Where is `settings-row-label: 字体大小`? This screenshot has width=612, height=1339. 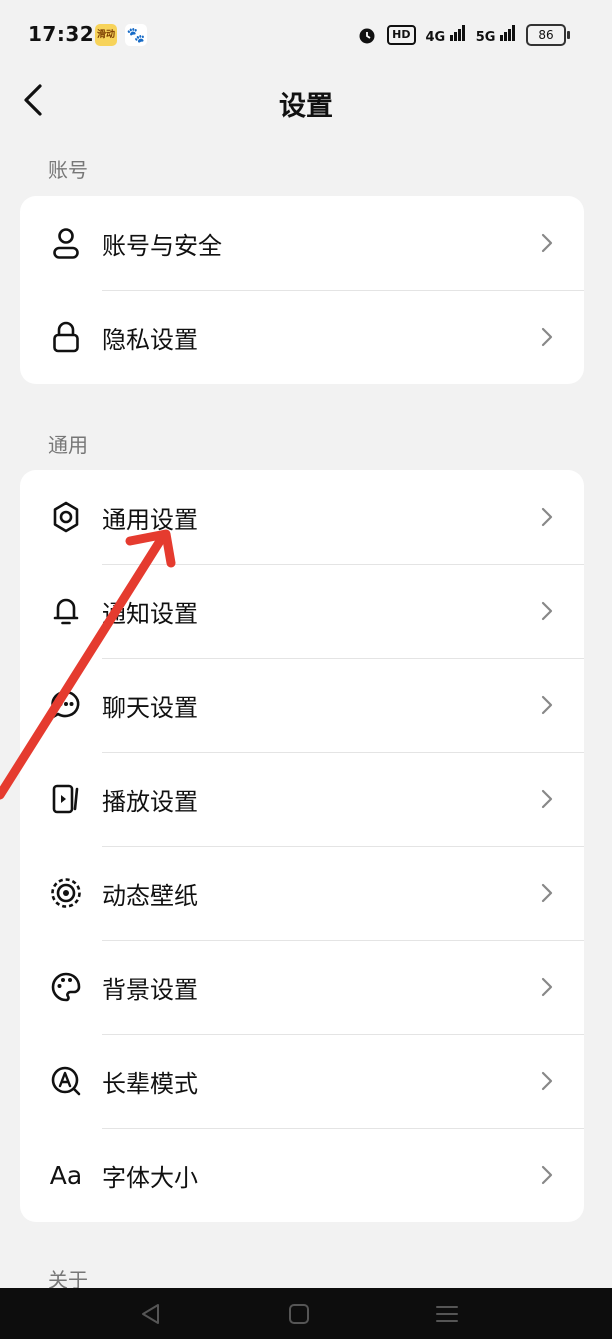 settings-row-label: 字体大小 is located at coordinates (150, 1177).